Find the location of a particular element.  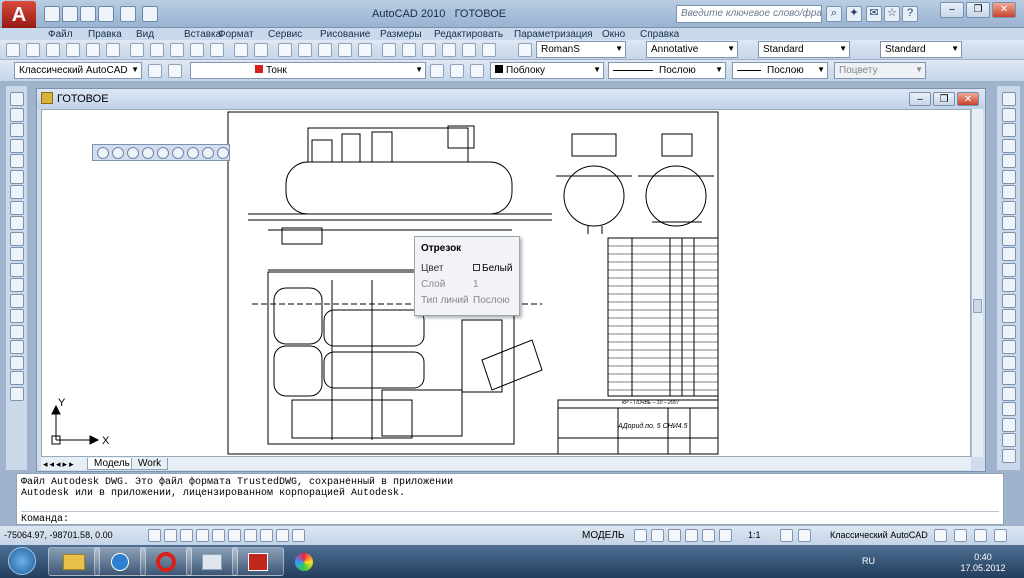

zoom-status-icon is located at coordinates (691, 535).